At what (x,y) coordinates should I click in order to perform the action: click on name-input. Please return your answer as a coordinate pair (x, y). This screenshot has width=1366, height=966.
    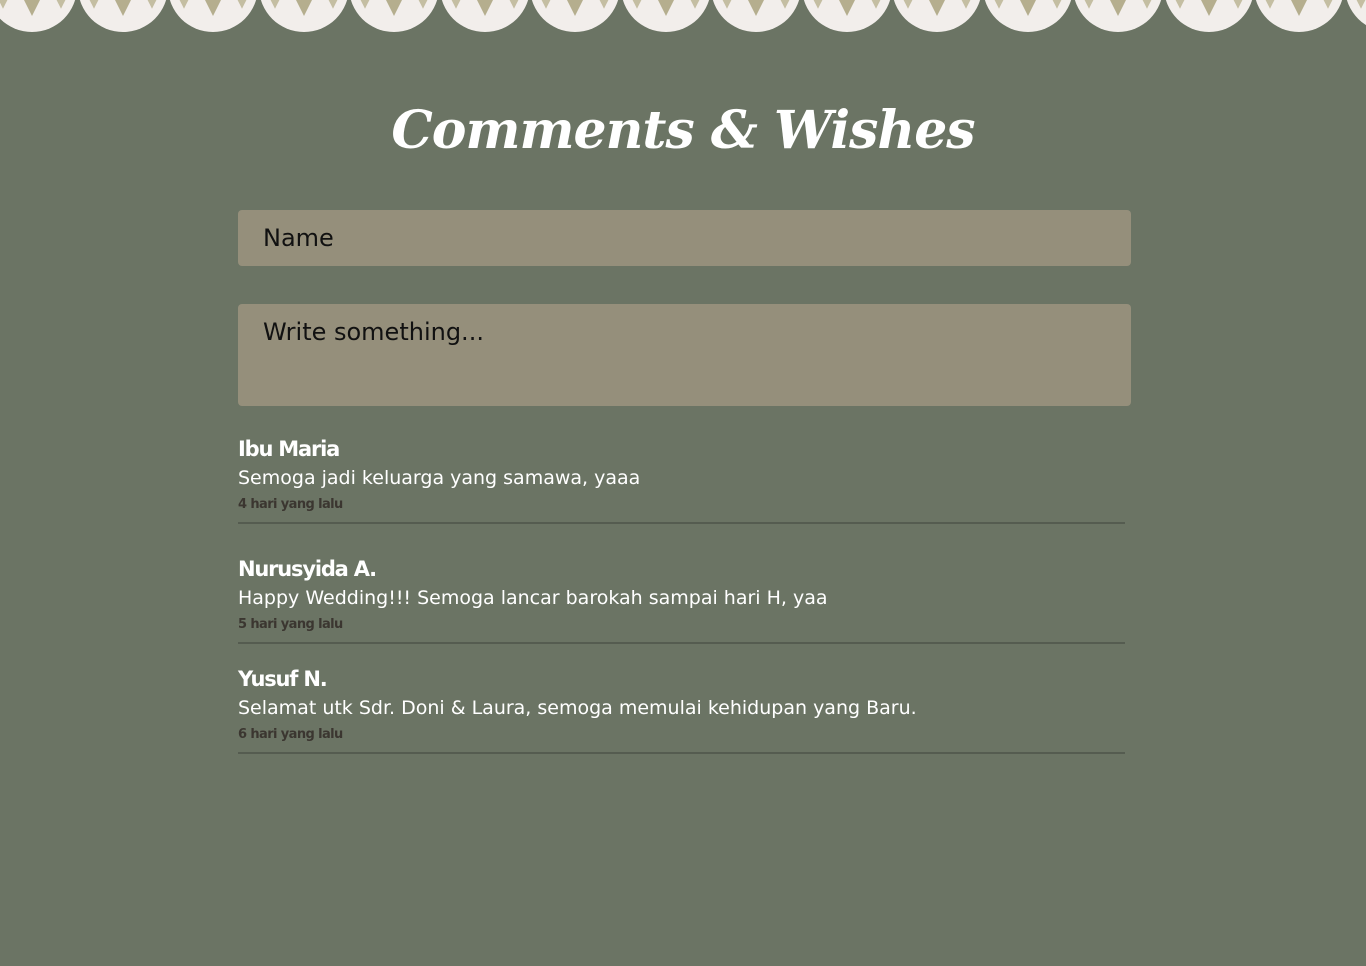
    Looking at the image, I should click on (684, 238).